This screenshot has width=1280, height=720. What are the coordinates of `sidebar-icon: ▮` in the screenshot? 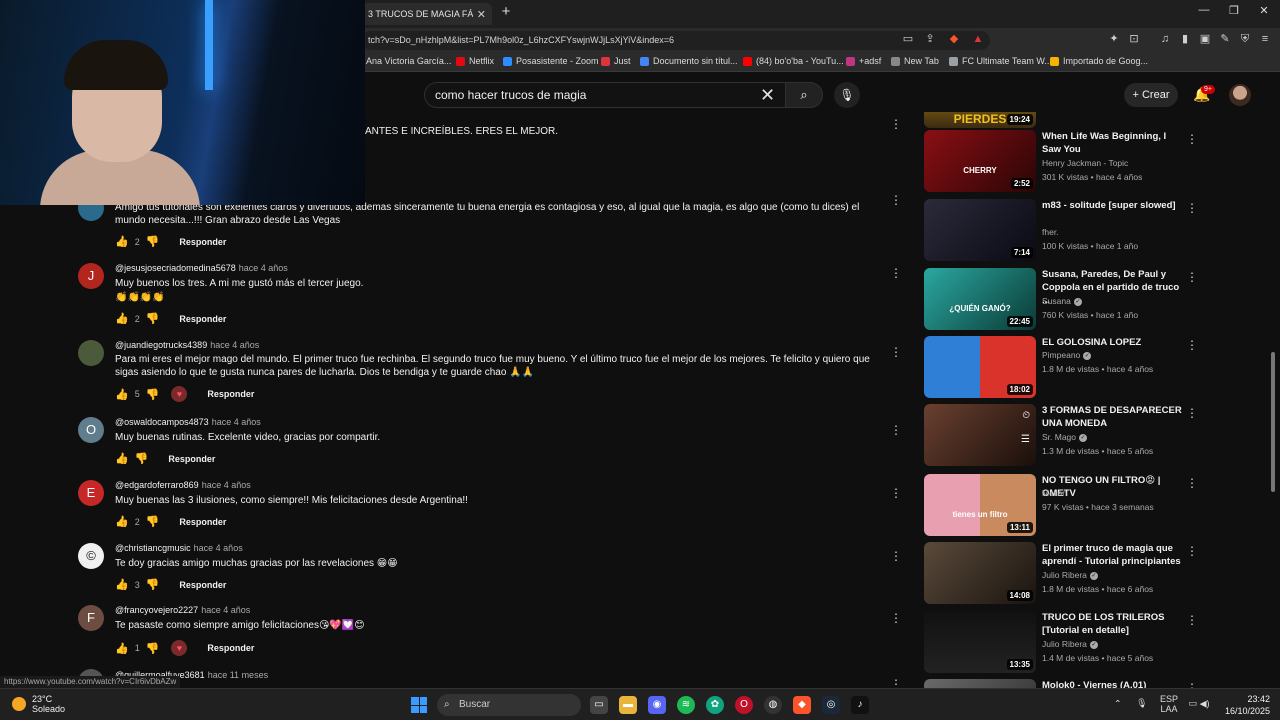 It's located at (1185, 39).